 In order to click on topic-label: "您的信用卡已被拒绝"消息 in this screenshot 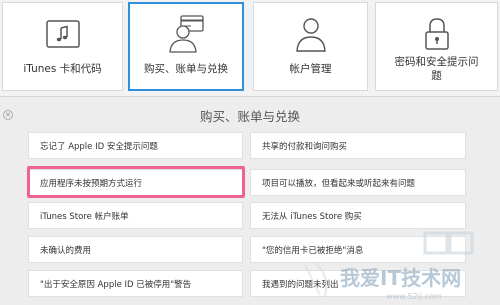, I will do `click(313, 250)`.